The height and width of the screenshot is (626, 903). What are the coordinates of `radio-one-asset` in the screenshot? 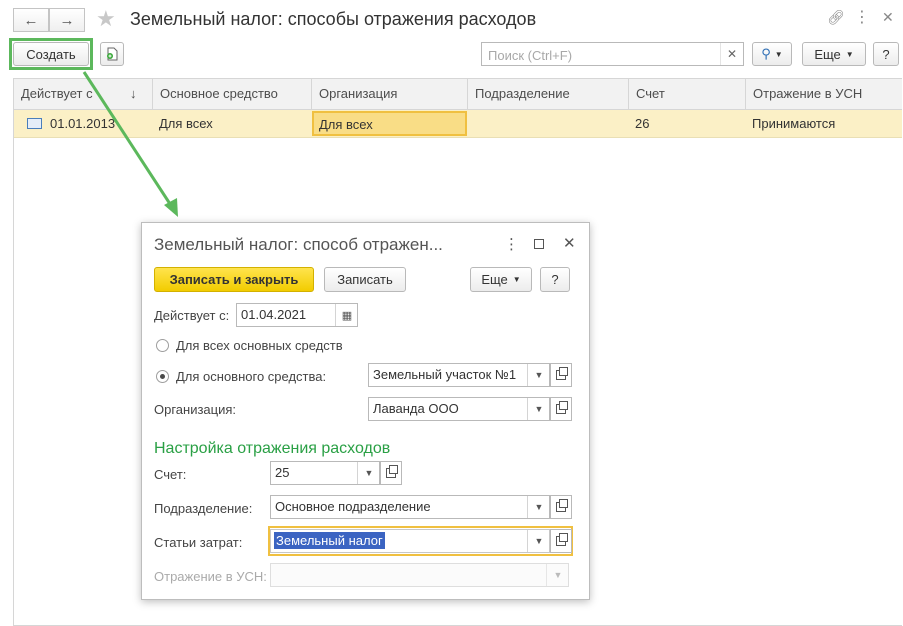 It's located at (162, 376).